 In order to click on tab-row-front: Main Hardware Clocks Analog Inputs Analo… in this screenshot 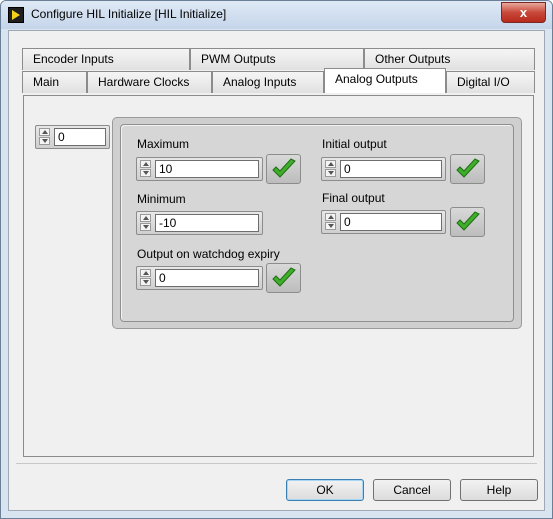, I will do `click(278, 80)`.